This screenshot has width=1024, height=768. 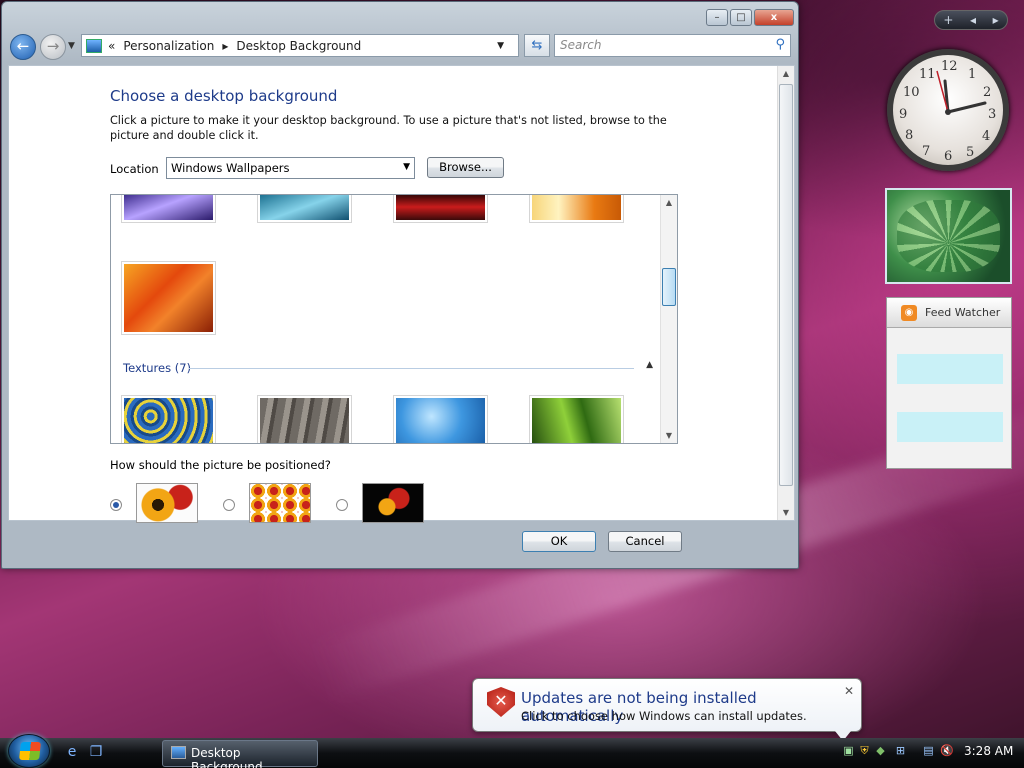 I want to click on textures-section-header: Textures (7) ▲, so click(x=388, y=367).